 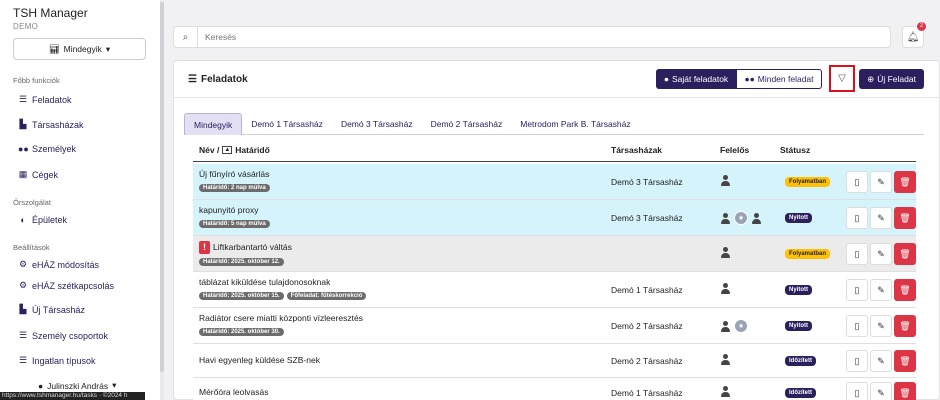 I want to click on sidebar-scrollbar, so click(x=162, y=200).